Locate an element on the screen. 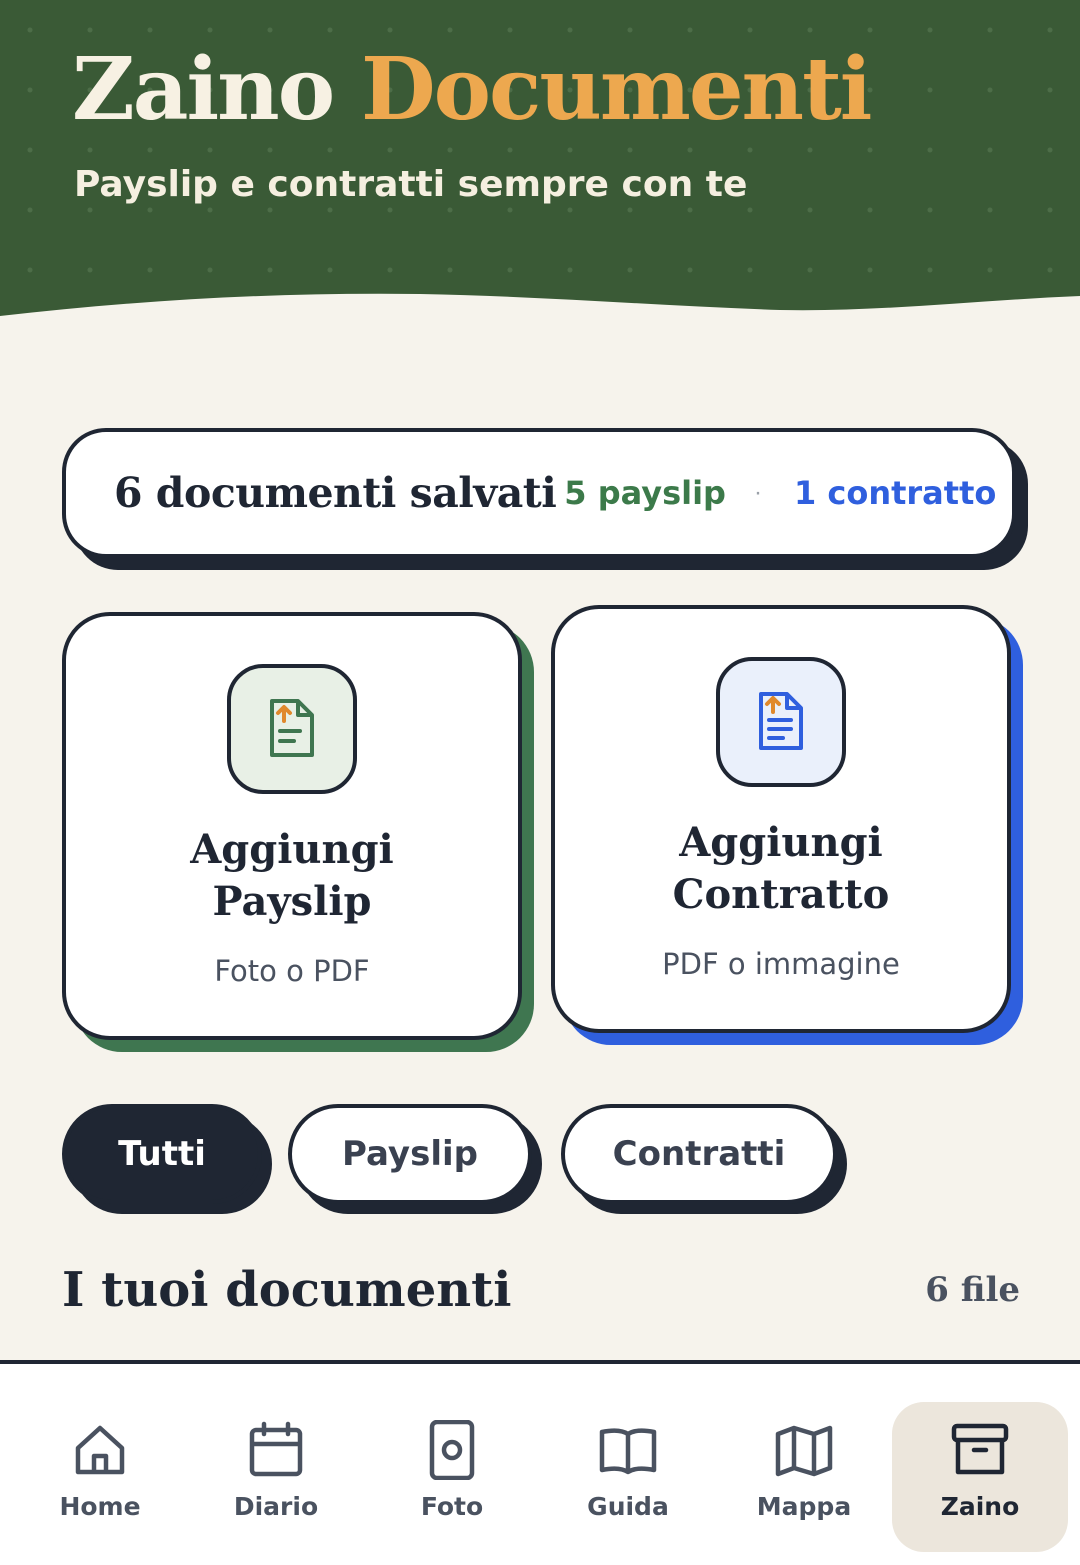  add-contract-title-line2: Contratto is located at coordinates (781, 894).